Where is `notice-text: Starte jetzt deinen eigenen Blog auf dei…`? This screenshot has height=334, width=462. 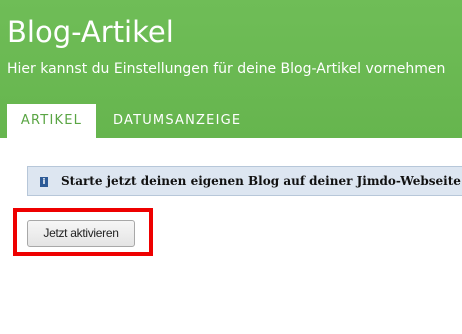 notice-text: Starte jetzt deinen eigenen Blog auf dei… is located at coordinates (261, 181).